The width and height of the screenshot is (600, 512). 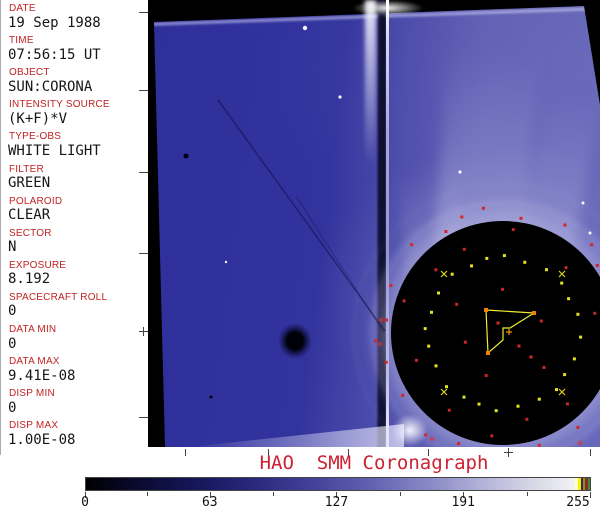 What do you see at coordinates (488, 353) in the screenshot?
I see `polygon-vertex-dot` at bounding box center [488, 353].